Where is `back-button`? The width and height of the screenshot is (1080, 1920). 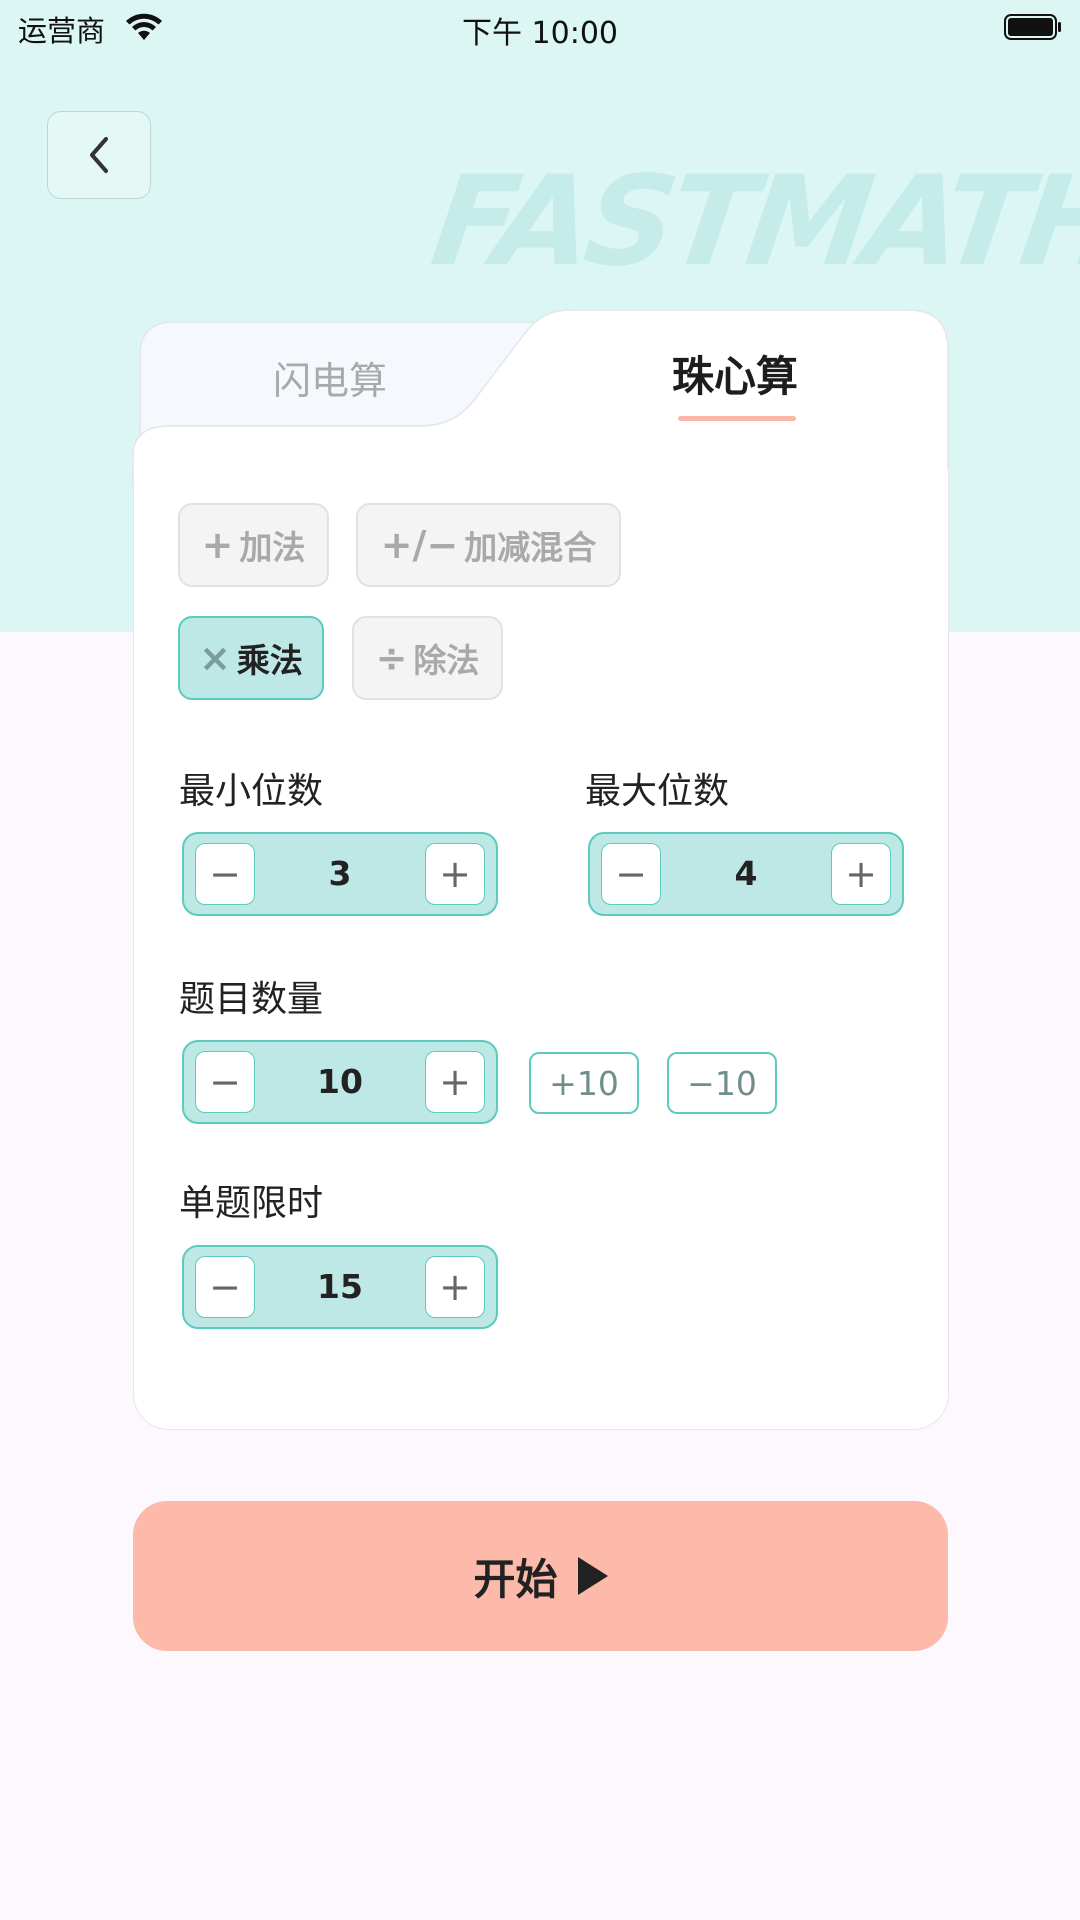
back-button is located at coordinates (99, 155).